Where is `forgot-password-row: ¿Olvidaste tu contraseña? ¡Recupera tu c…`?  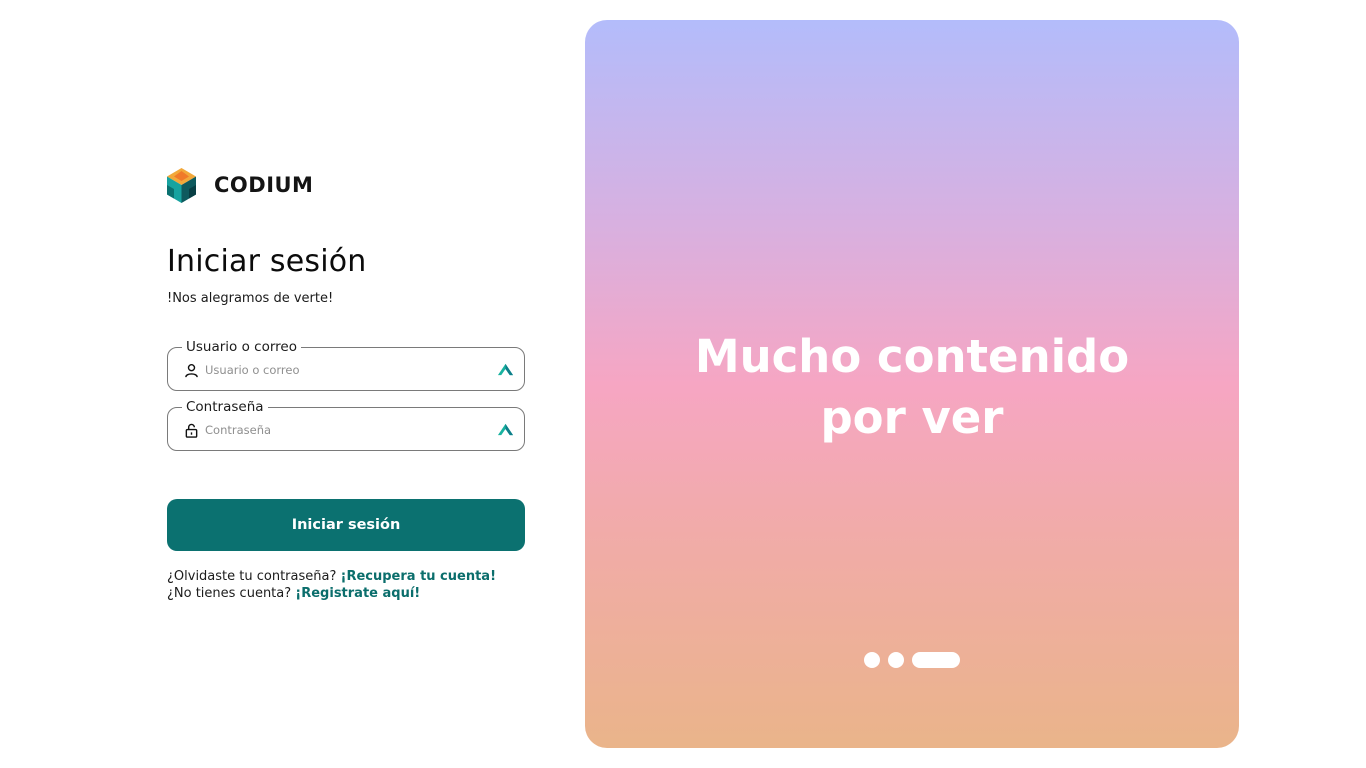
forgot-password-row: ¿Olvidaste tu contraseña? ¡Recupera tu c… is located at coordinates (331, 577).